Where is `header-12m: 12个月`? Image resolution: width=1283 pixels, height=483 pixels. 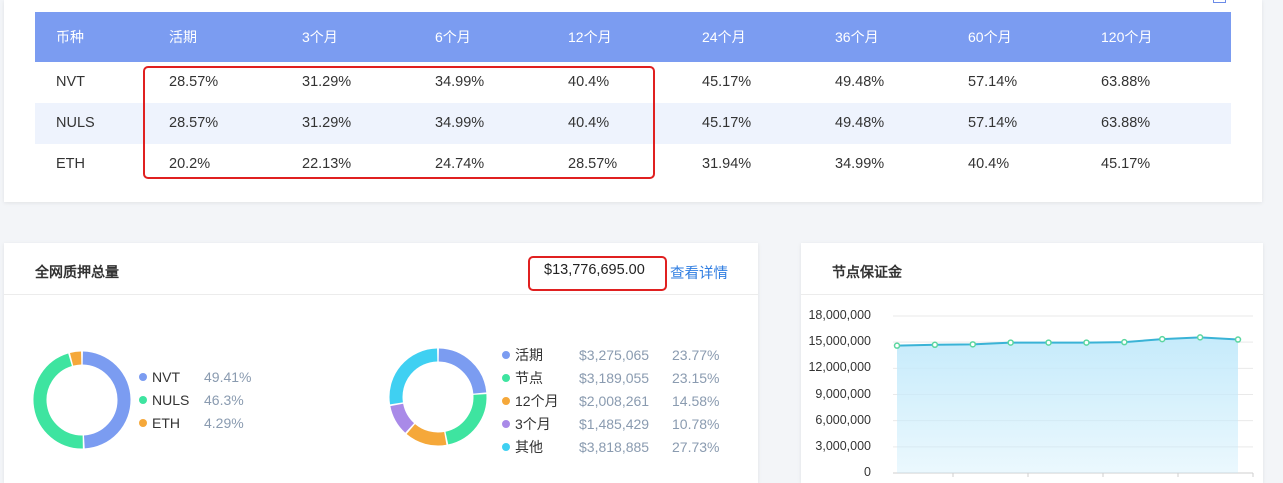 header-12m: 12个月 is located at coordinates (590, 37).